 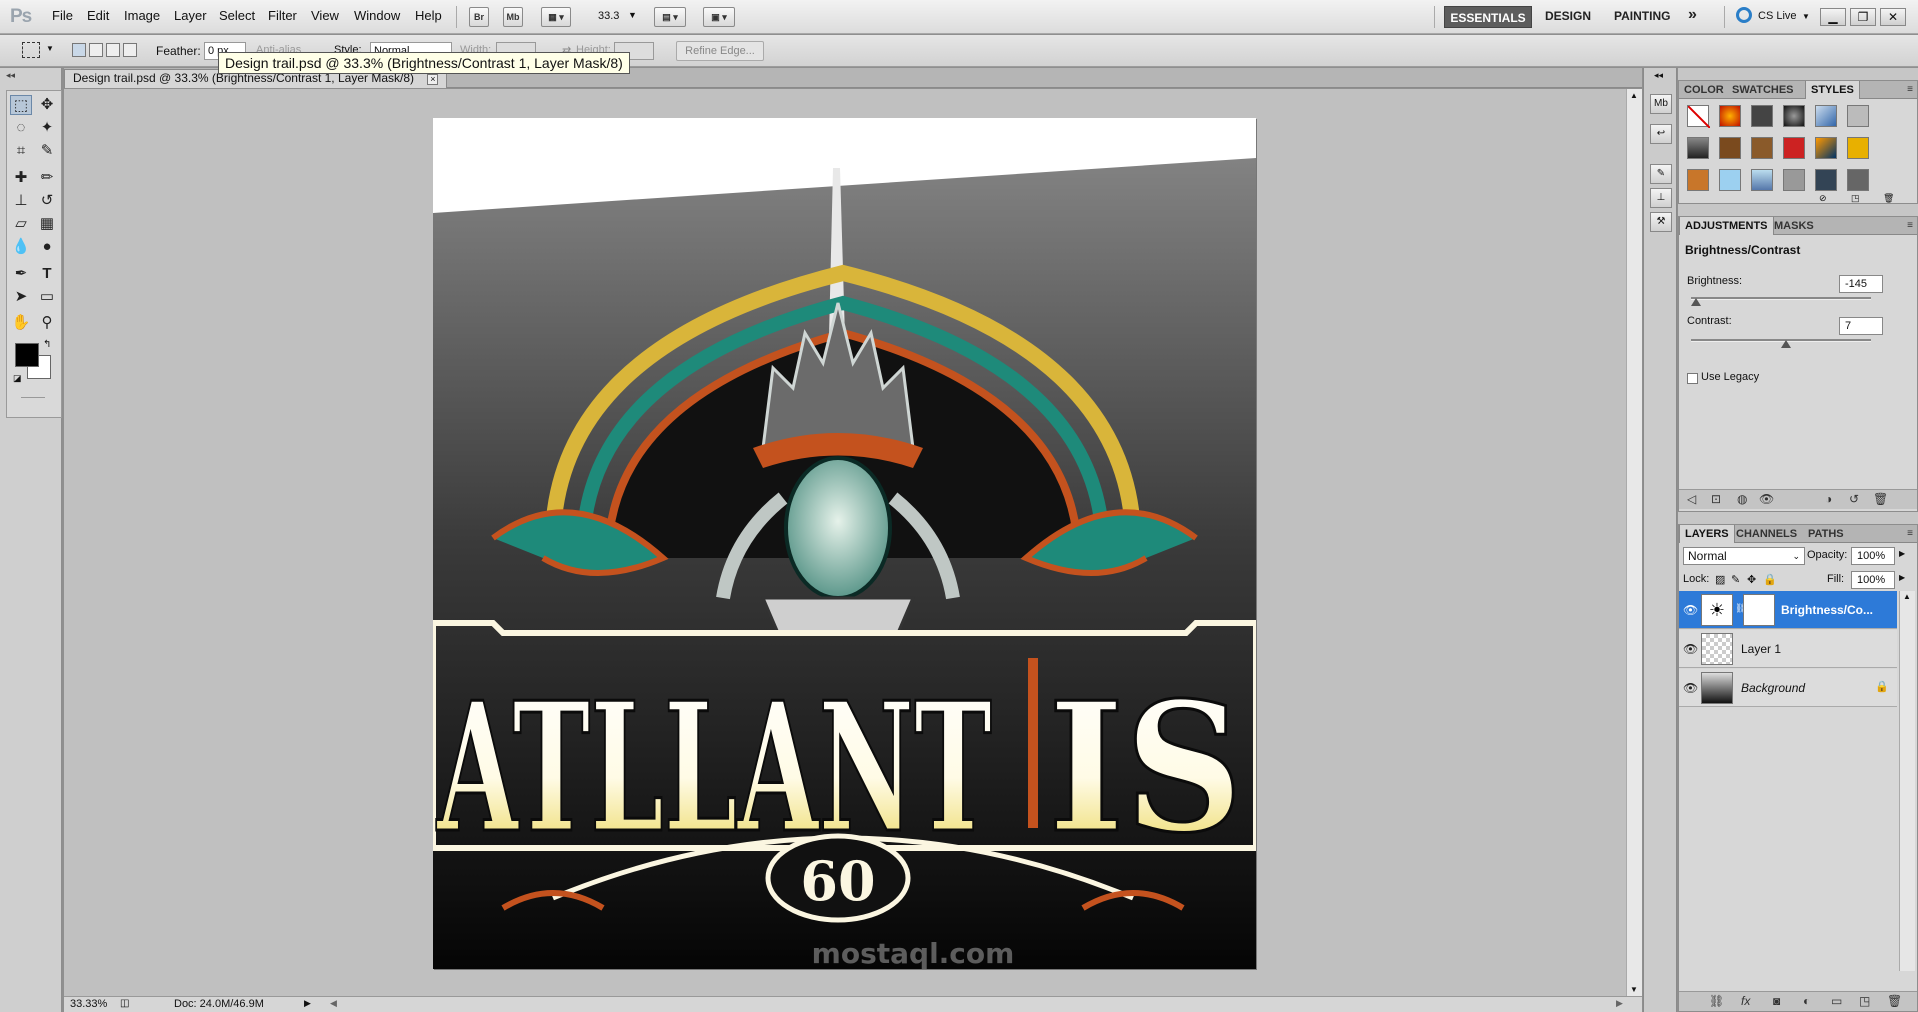 I want to click on clip-layer-icon: ◍, so click(x=1742, y=499).